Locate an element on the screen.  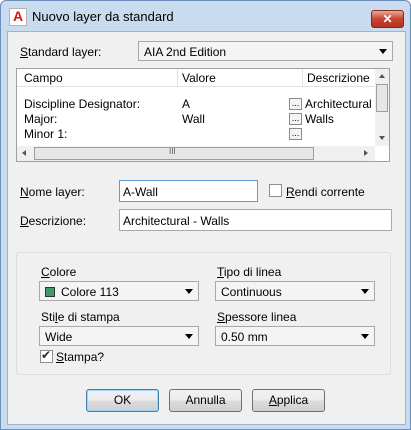
column-header-field: Campo is located at coordinates (43, 78).